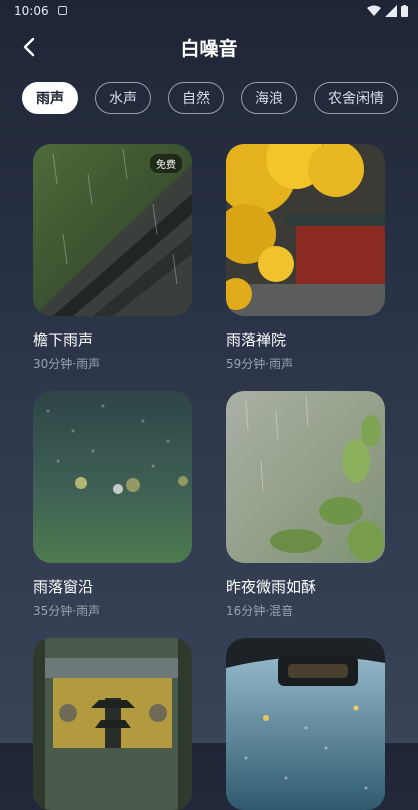 This screenshot has width=418, height=810. I want to click on sound-card: 昨夜微雨如酥 16分钟·混音, so click(305, 505).